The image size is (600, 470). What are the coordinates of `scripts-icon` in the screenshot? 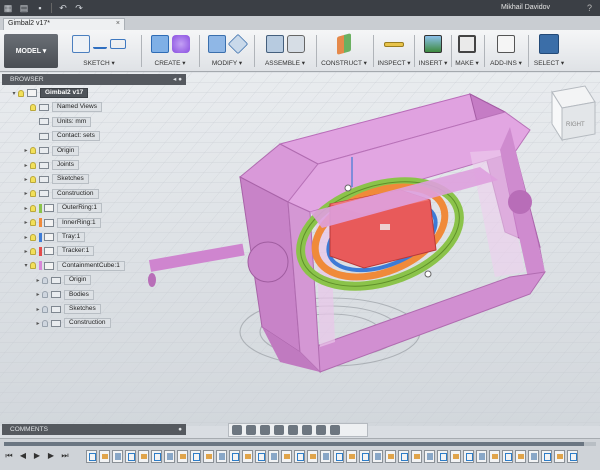 It's located at (506, 44).